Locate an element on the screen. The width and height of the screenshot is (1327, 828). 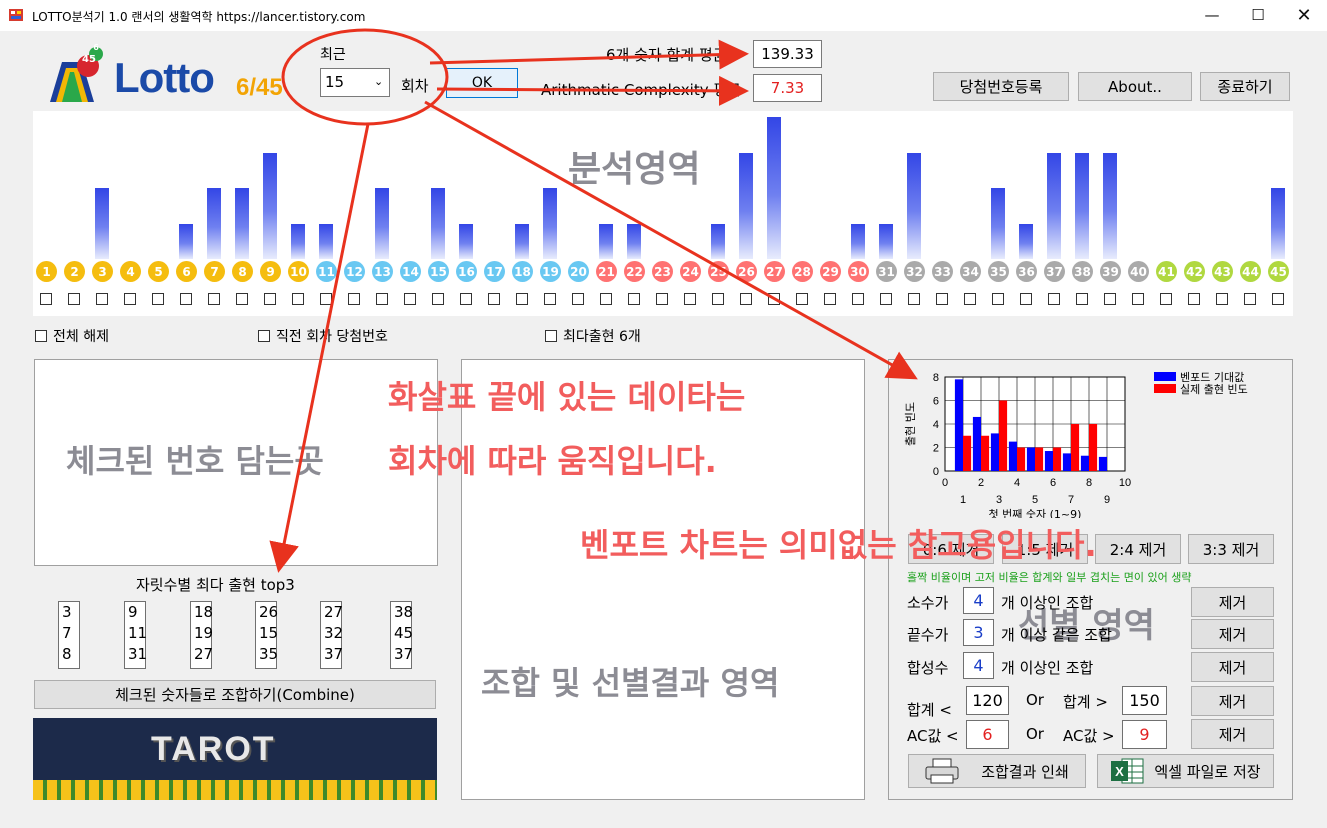
number-ball: 42 is located at coordinates (1194, 271).